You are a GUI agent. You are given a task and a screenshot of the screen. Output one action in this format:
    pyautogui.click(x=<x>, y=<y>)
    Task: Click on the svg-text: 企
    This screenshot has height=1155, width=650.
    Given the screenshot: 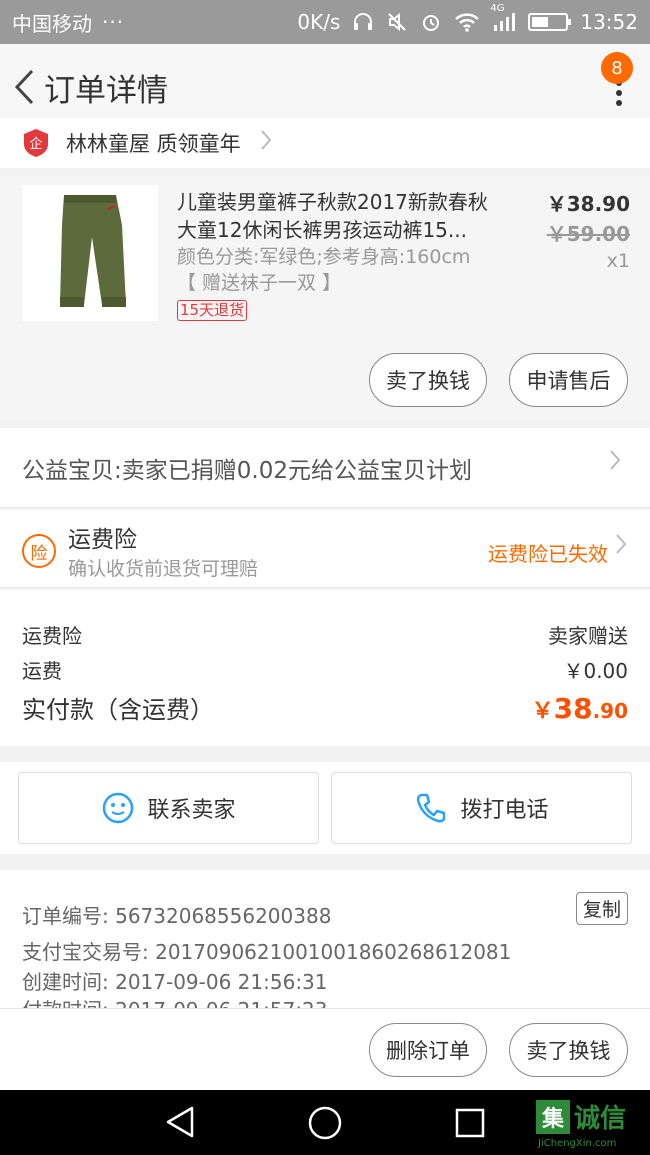 What is the action you would take?
    pyautogui.click(x=35, y=144)
    